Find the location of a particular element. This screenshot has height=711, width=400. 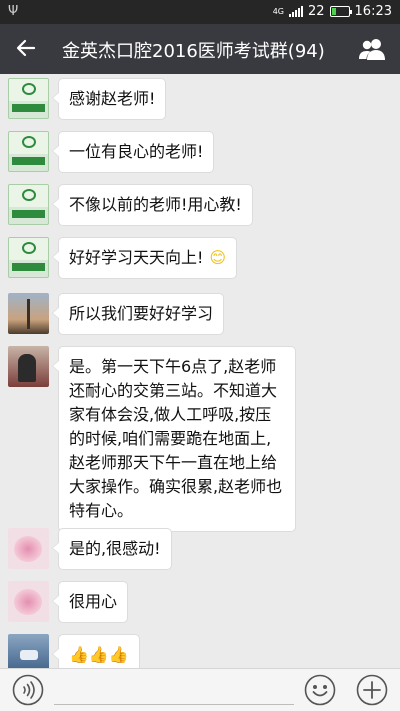

message-text: 一位有良心的老师! is located at coordinates (136, 151).